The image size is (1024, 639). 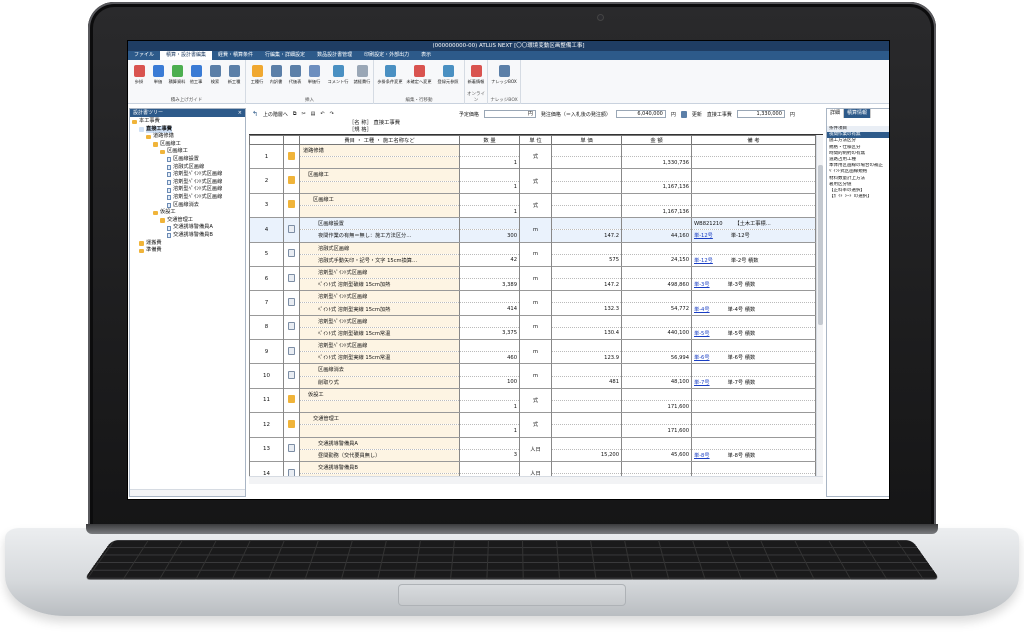 I want to click on up-level-button: 上の階層へ, so click(x=275, y=114).